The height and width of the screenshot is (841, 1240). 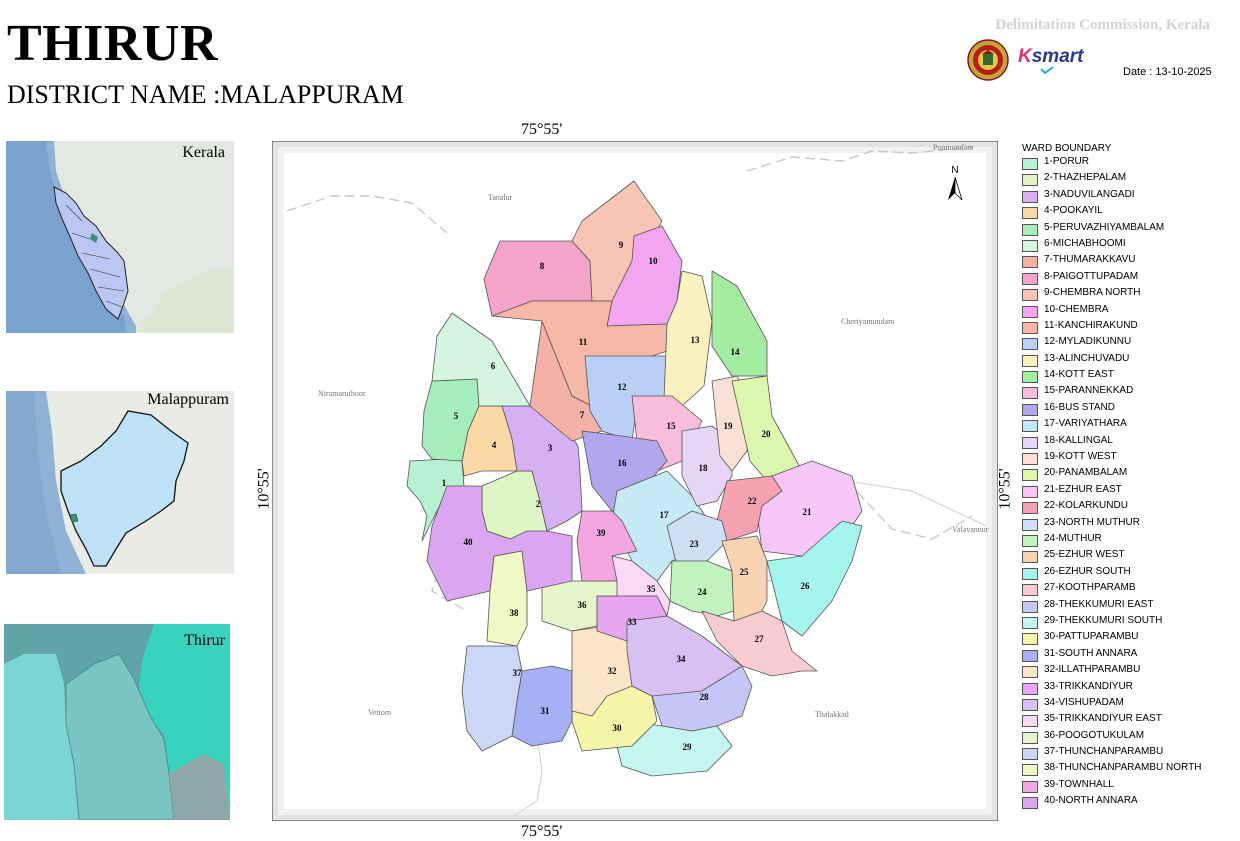 What do you see at coordinates (469, 542) in the screenshot?
I see `ward-number: 40` at bounding box center [469, 542].